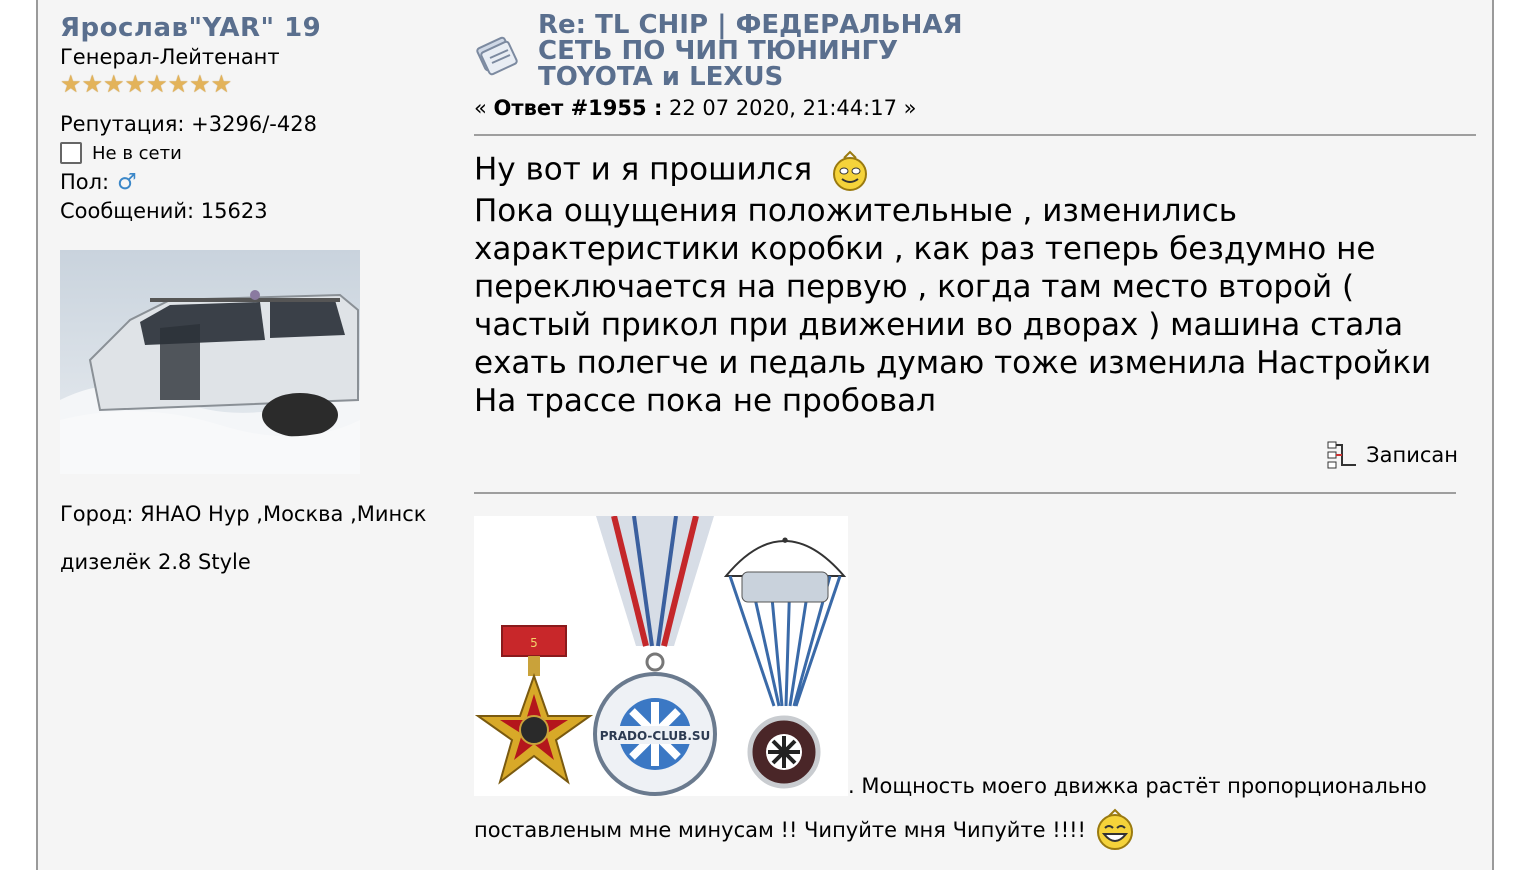 Image resolution: width=1530 pixels, height=870 pixels. What do you see at coordinates (655, 736) in the screenshot?
I see `medal-club-text: PRADO-CLUB.SU` at bounding box center [655, 736].